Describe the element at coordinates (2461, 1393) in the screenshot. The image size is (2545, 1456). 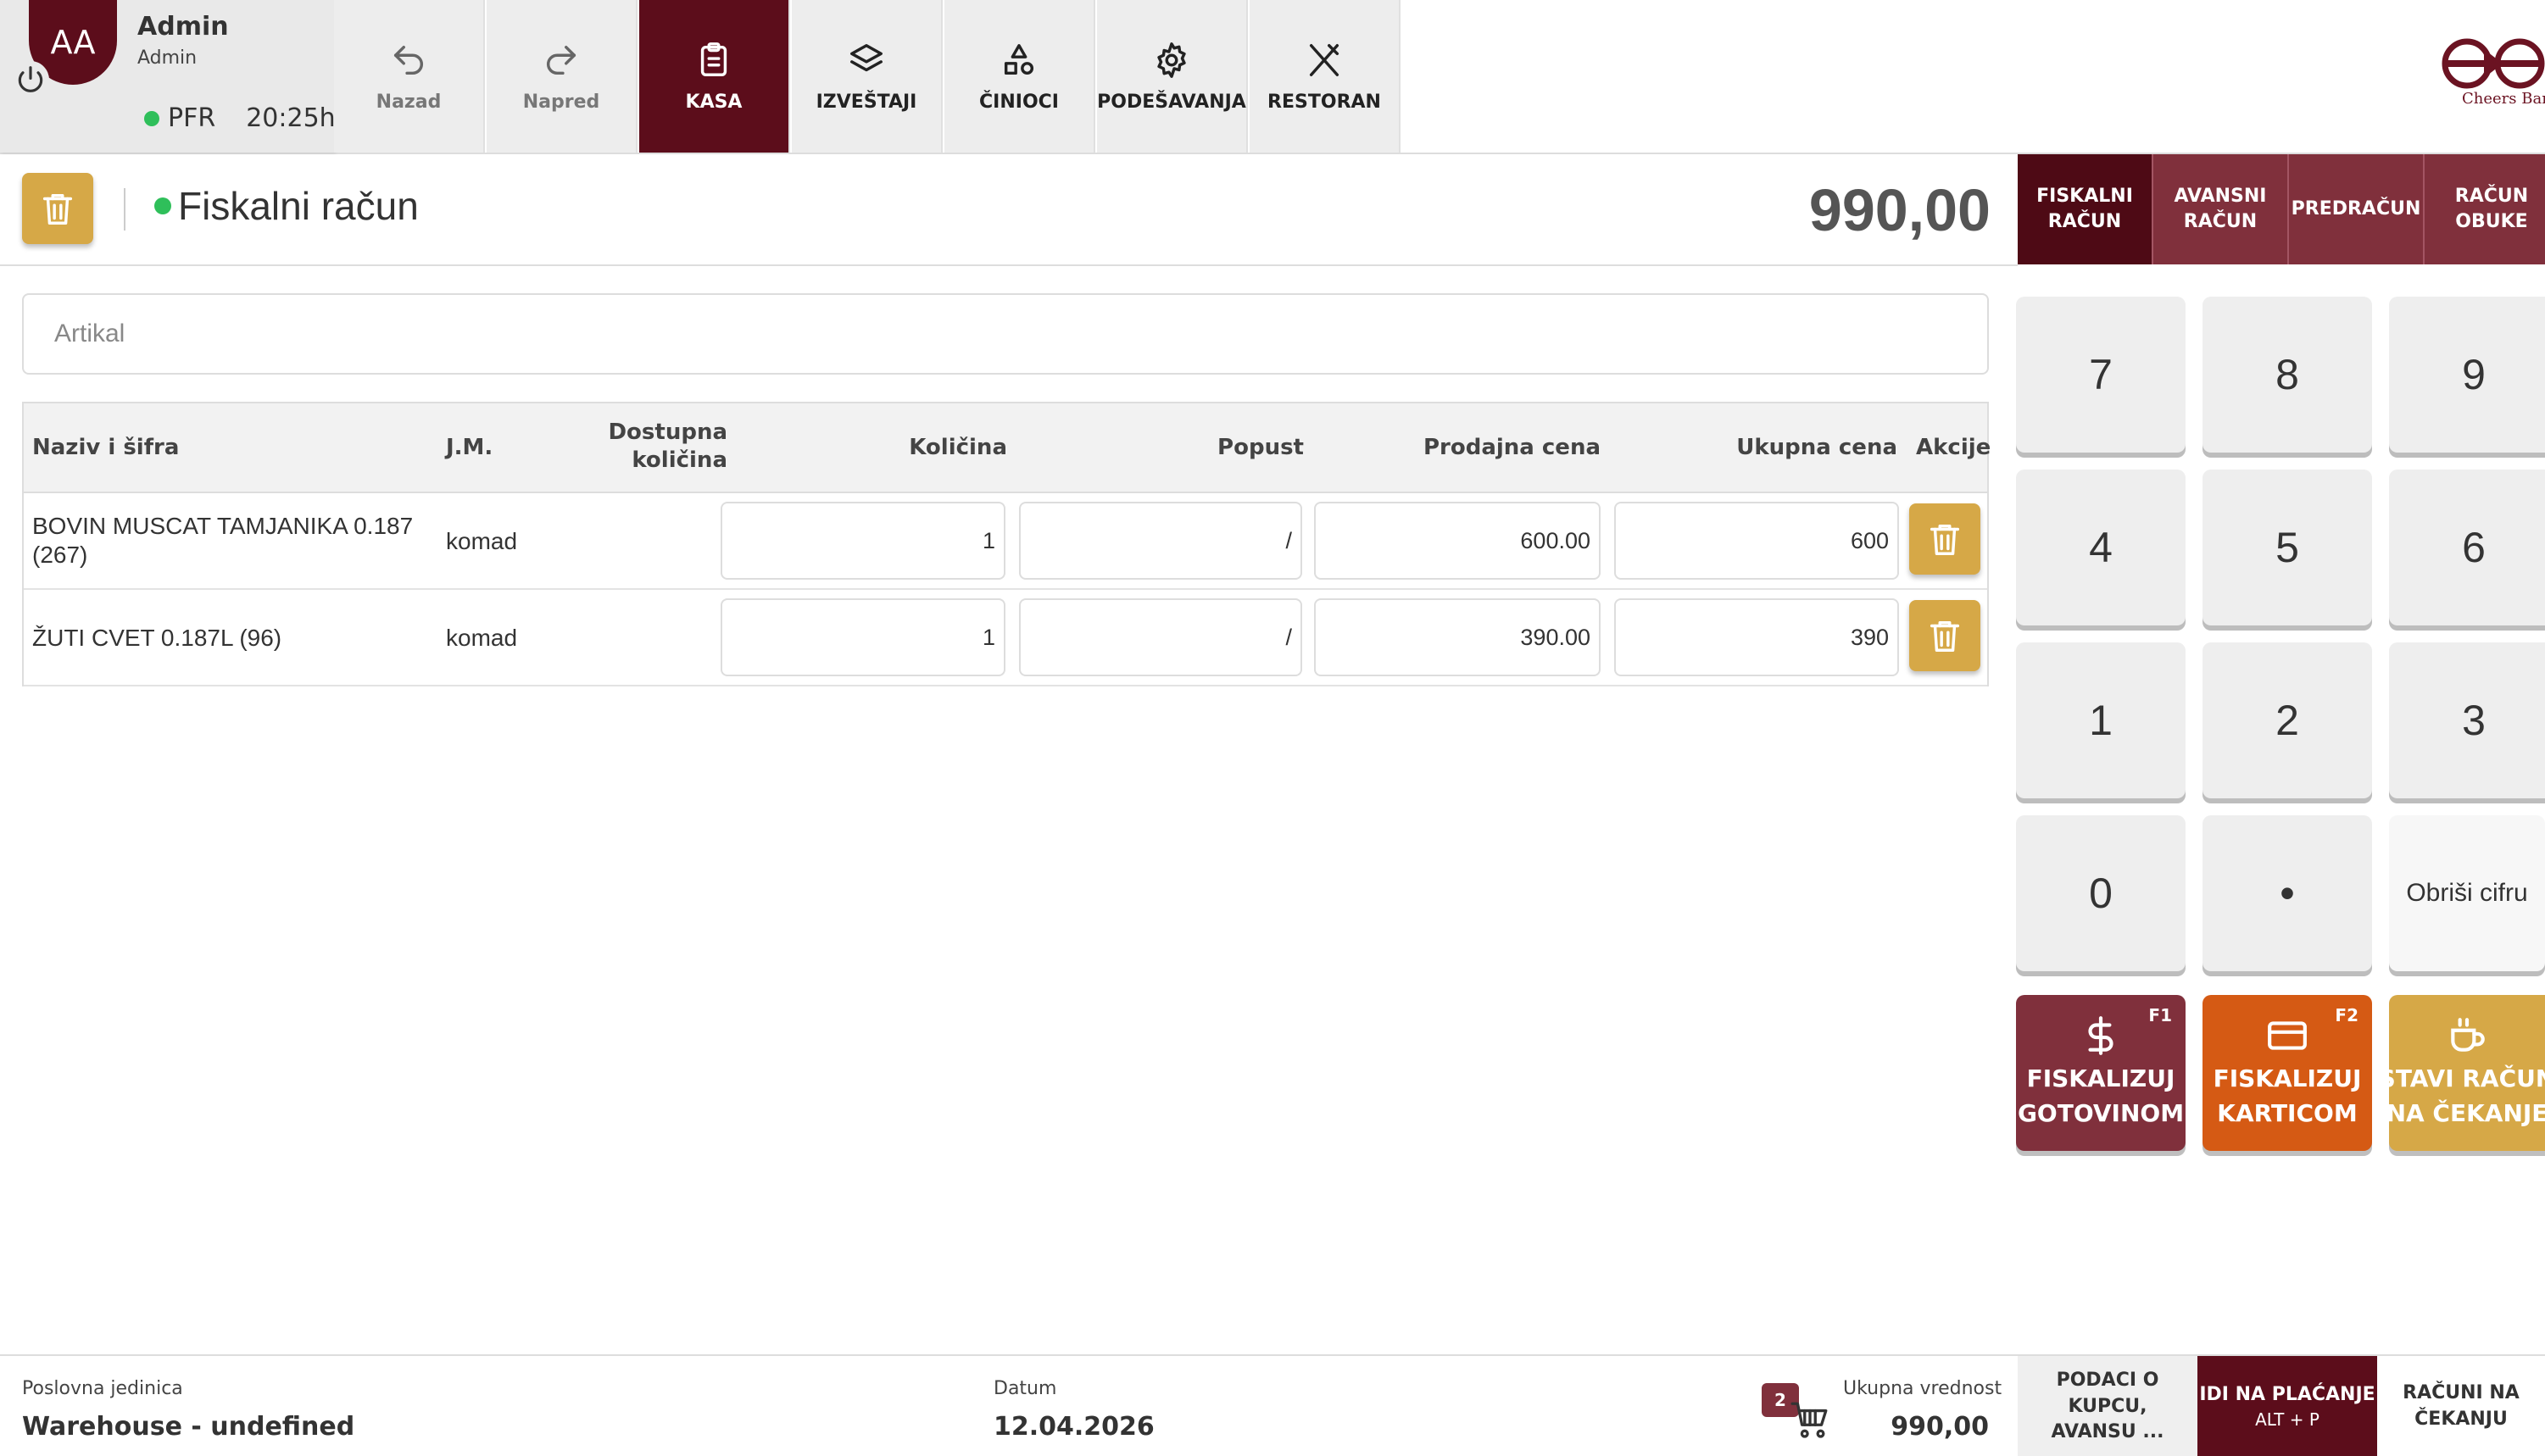
I see `button-label: RAČUNI NA` at that location.